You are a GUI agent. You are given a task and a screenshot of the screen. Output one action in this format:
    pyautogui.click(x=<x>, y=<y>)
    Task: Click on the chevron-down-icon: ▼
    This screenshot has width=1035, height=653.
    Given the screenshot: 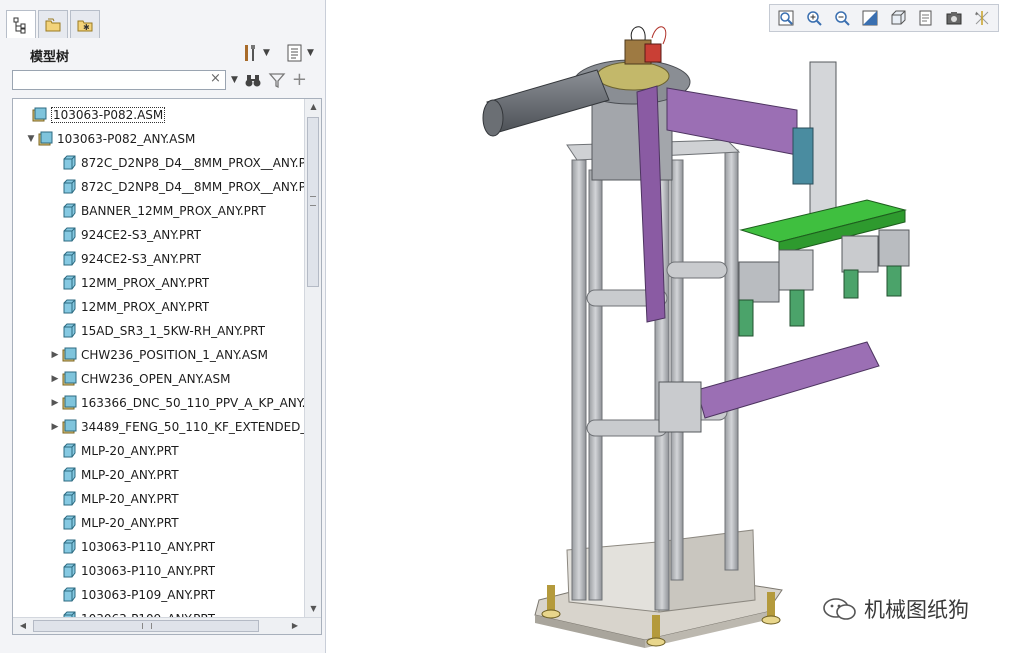 What is the action you would take?
    pyautogui.click(x=234, y=80)
    